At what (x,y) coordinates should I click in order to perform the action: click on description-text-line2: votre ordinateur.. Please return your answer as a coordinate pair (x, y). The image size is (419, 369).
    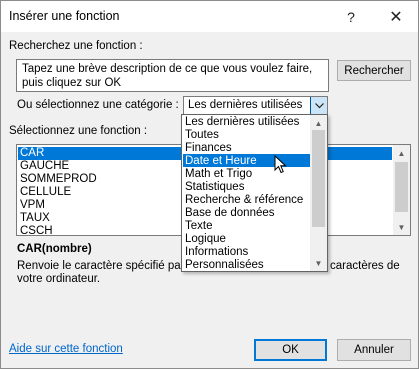
    Looking at the image, I should click on (59, 279).